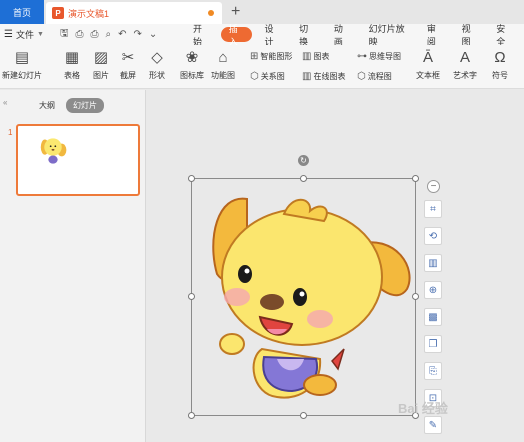 This screenshot has width=524, height=442. I want to click on resize-handle-top-right, so click(415, 178).